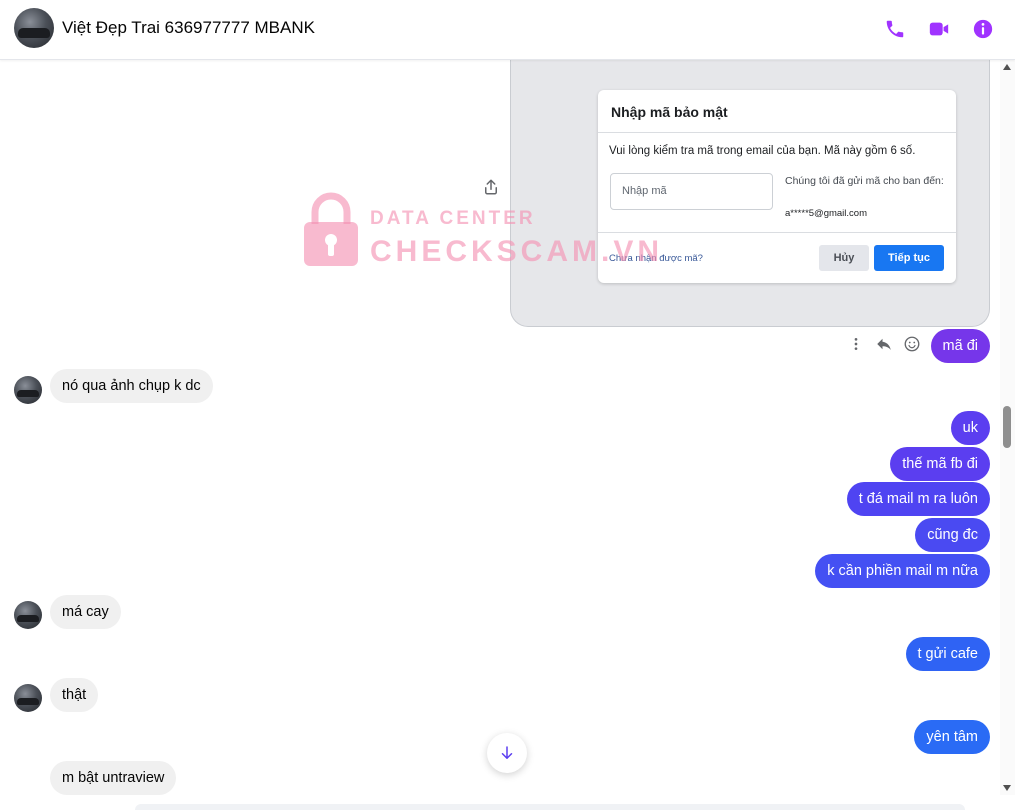  Describe the element at coordinates (669, 112) in the screenshot. I see `dialog-title: Nhập mã bảo mật` at that location.